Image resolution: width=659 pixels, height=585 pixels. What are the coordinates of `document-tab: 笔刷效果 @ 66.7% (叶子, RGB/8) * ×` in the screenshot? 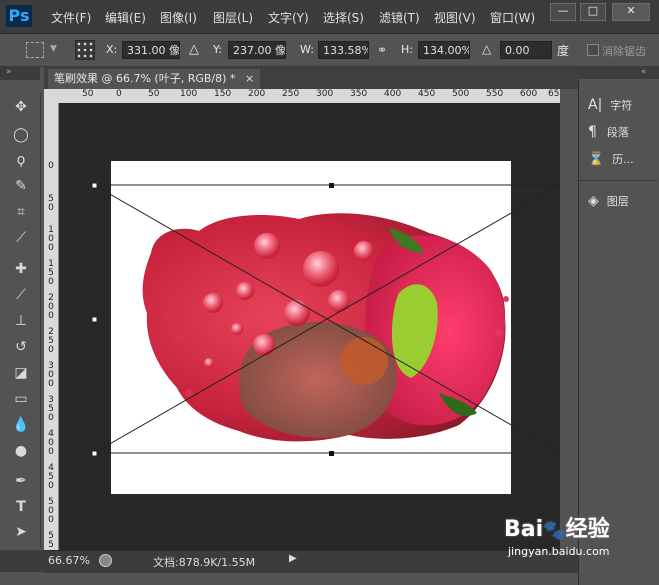 It's located at (154, 79).